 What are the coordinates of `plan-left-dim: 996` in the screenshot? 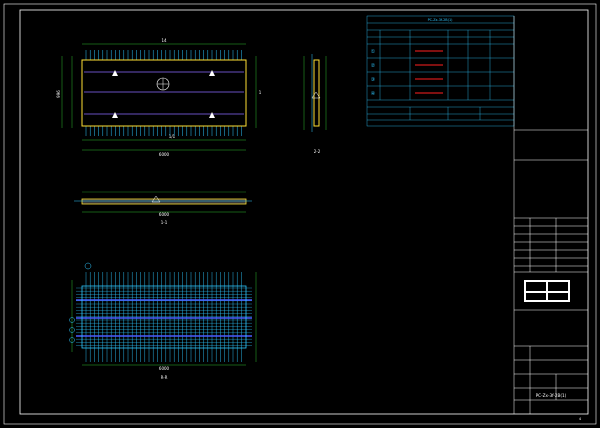 It's located at (58, 94).